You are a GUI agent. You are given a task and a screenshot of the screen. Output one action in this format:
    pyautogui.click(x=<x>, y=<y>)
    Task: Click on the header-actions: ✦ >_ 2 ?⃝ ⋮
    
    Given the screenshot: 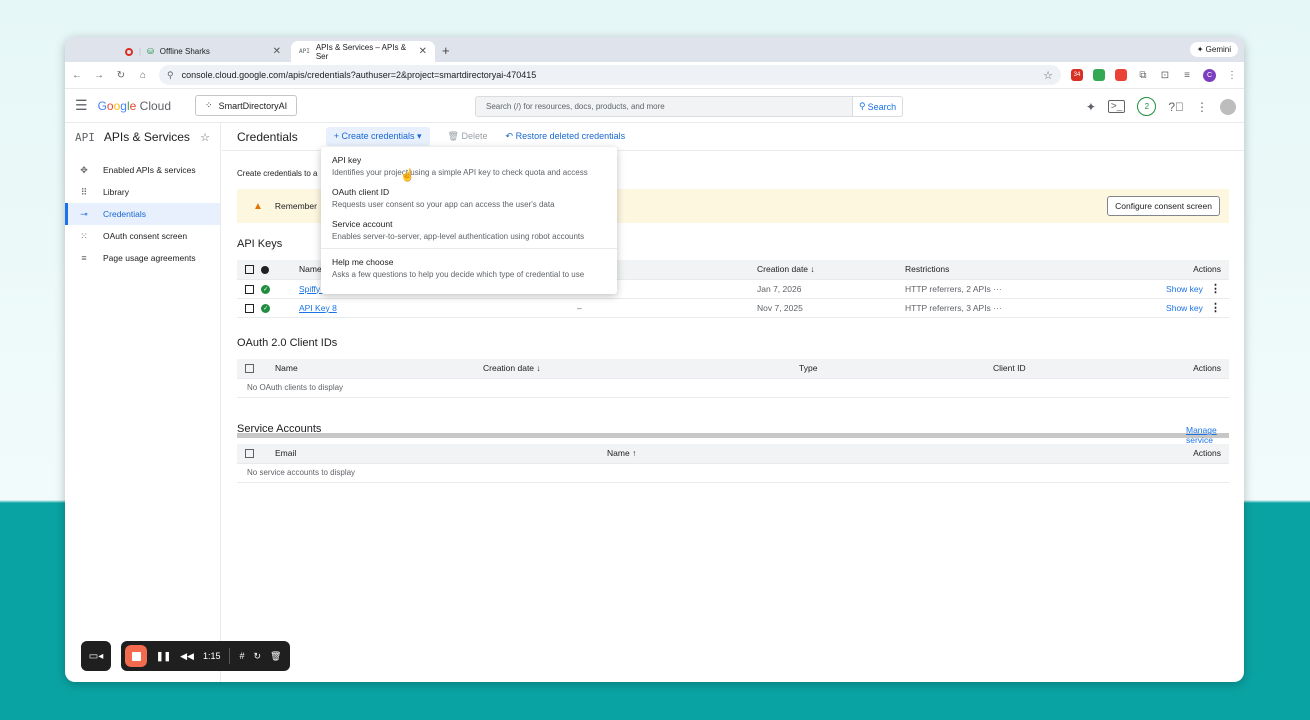 What is the action you would take?
    pyautogui.click(x=1161, y=106)
    